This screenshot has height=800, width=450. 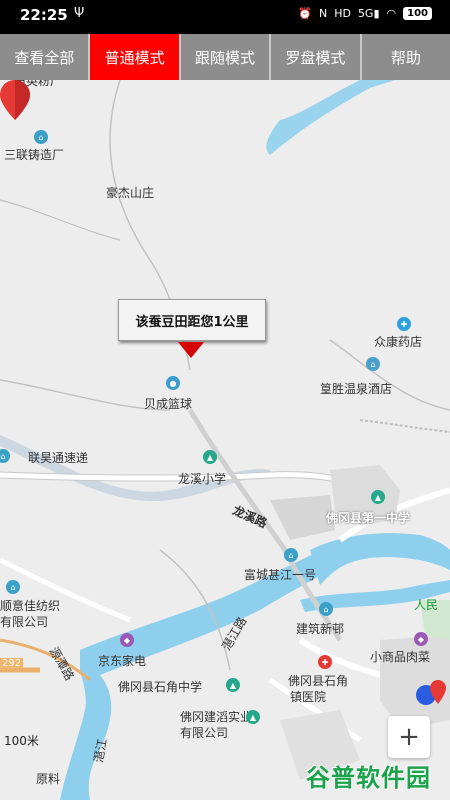 I want to click on label-jd-appliance: 京东家电, so click(x=122, y=661).